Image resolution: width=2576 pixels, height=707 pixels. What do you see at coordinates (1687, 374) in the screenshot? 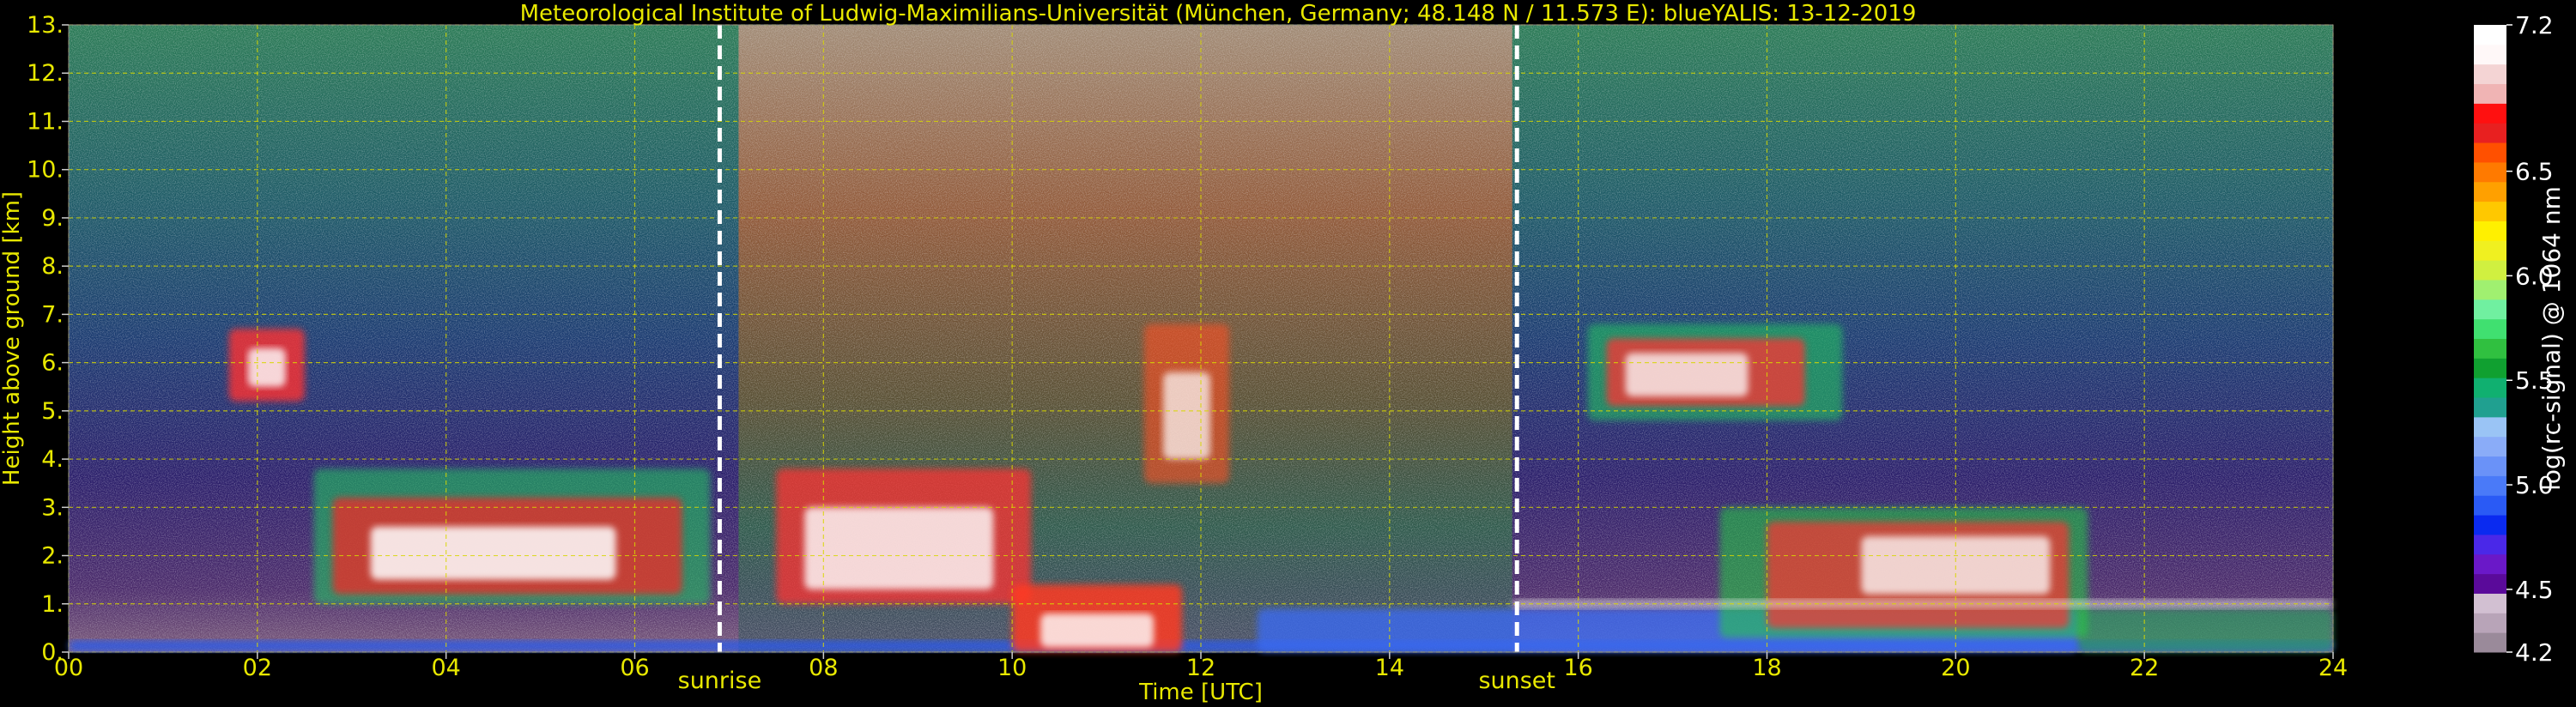
I see `cloud-16-18h-core` at bounding box center [1687, 374].